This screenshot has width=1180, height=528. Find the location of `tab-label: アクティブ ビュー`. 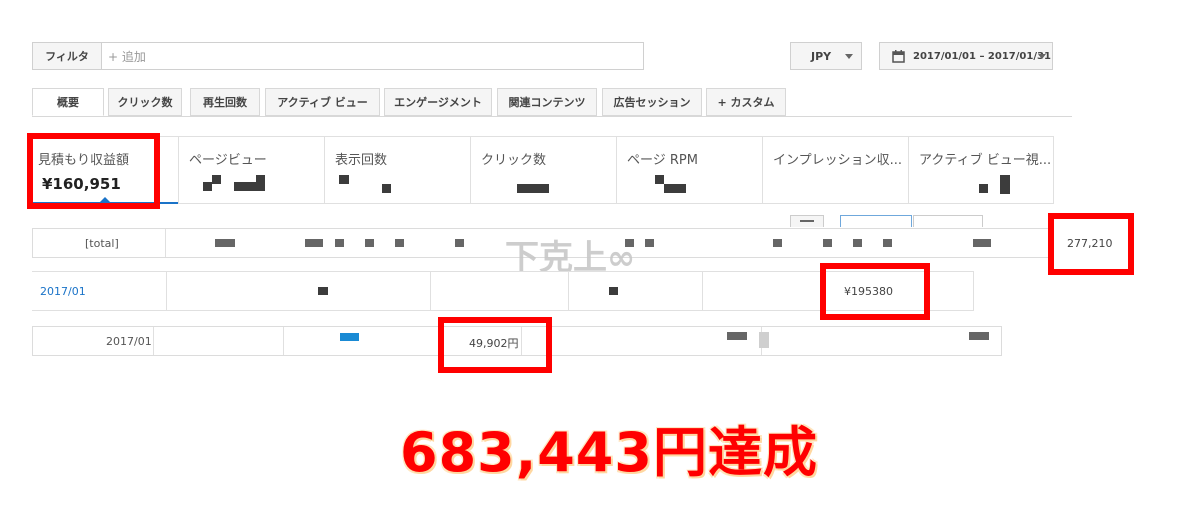

tab-label: アクティブ ビュー is located at coordinates (322, 102).